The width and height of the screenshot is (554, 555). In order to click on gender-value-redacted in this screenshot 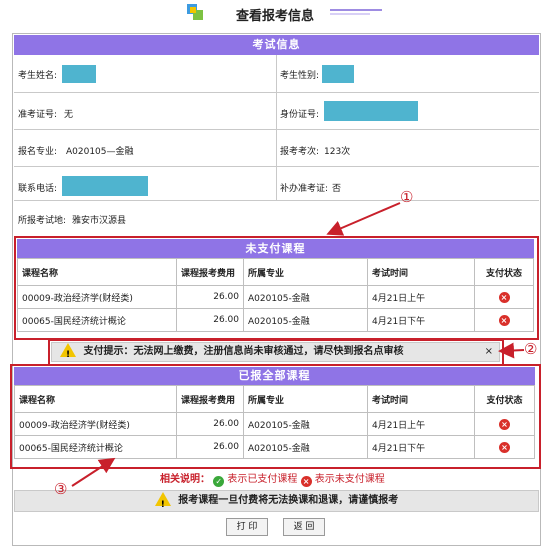, I will do `click(338, 74)`.